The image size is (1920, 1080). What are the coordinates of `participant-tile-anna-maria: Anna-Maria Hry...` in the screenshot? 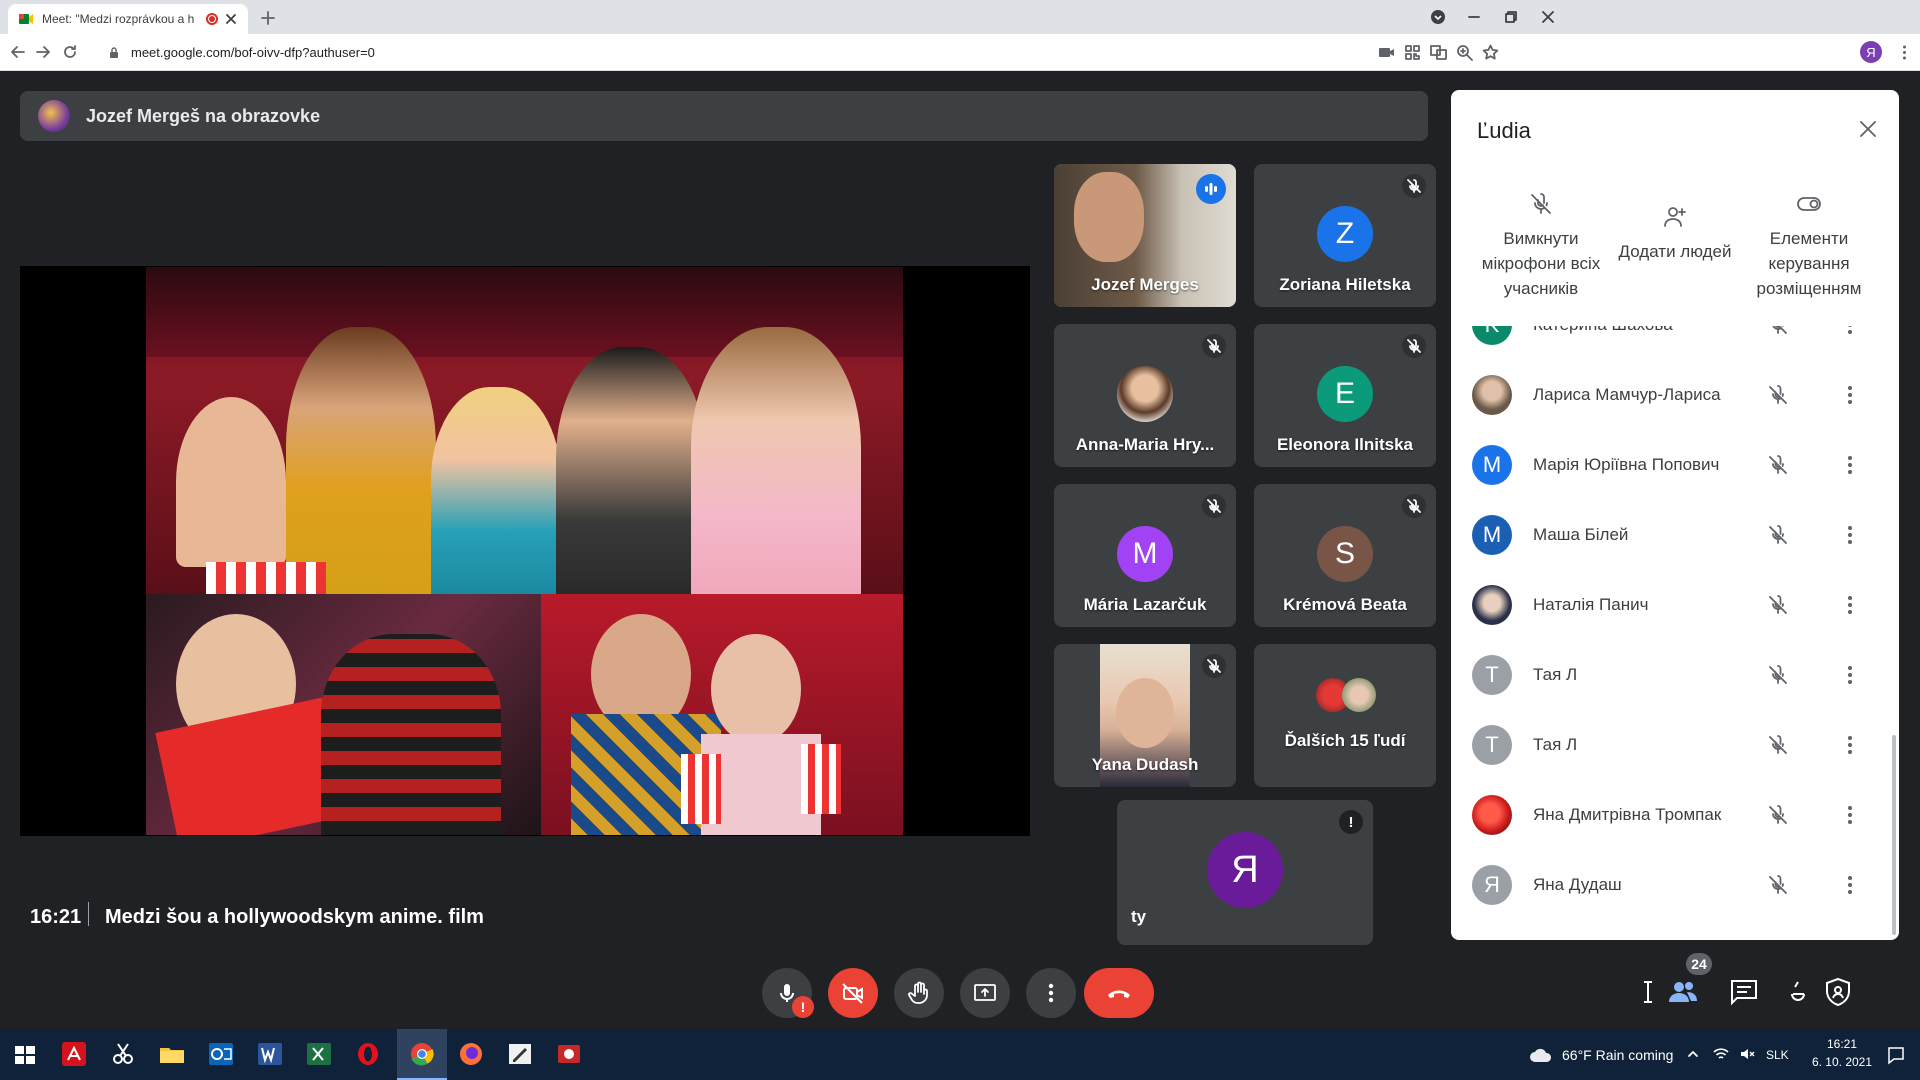 It's located at (1145, 395).